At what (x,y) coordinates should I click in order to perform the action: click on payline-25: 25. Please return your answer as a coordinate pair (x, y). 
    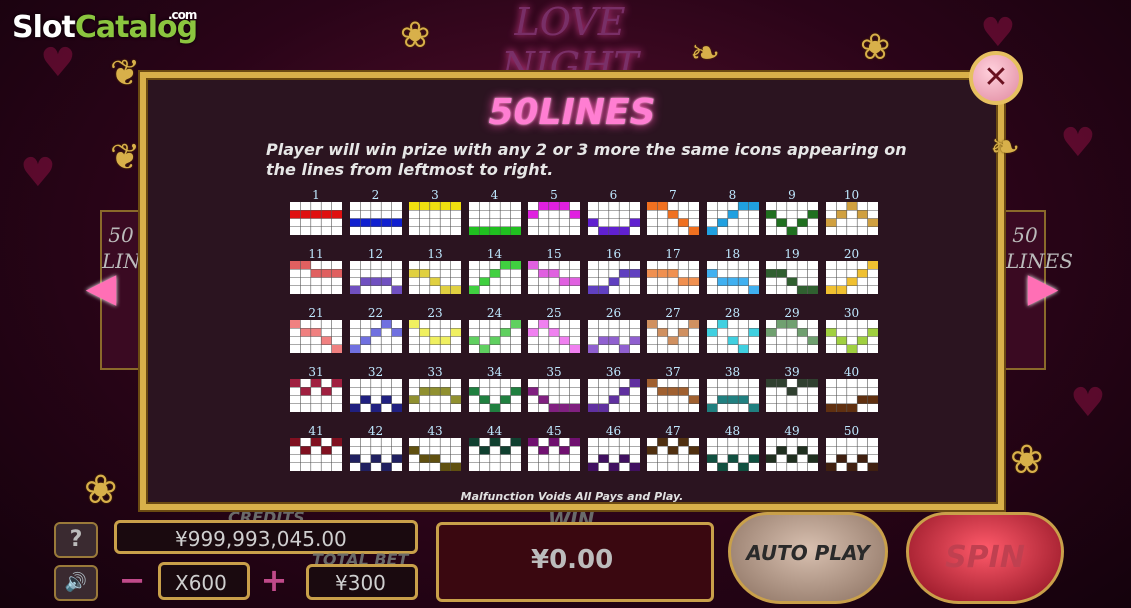
    Looking at the image, I should click on (554, 331).